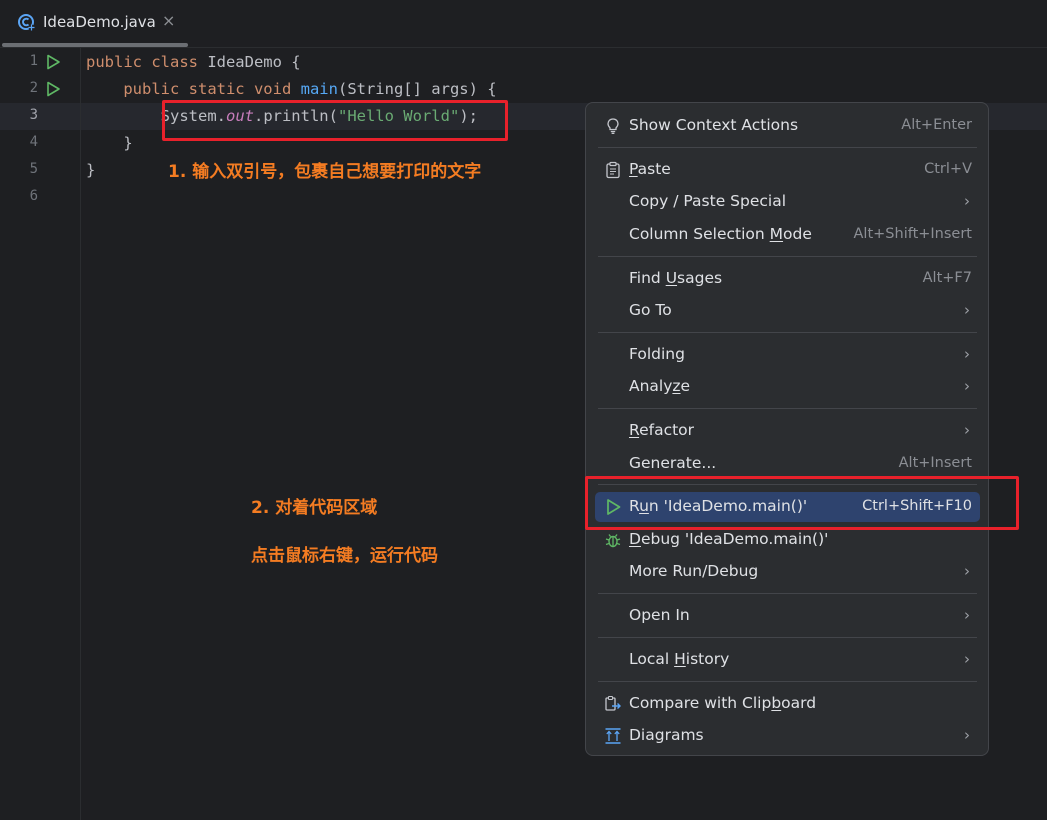  What do you see at coordinates (33, 88) in the screenshot?
I see `line-number: 2` at bounding box center [33, 88].